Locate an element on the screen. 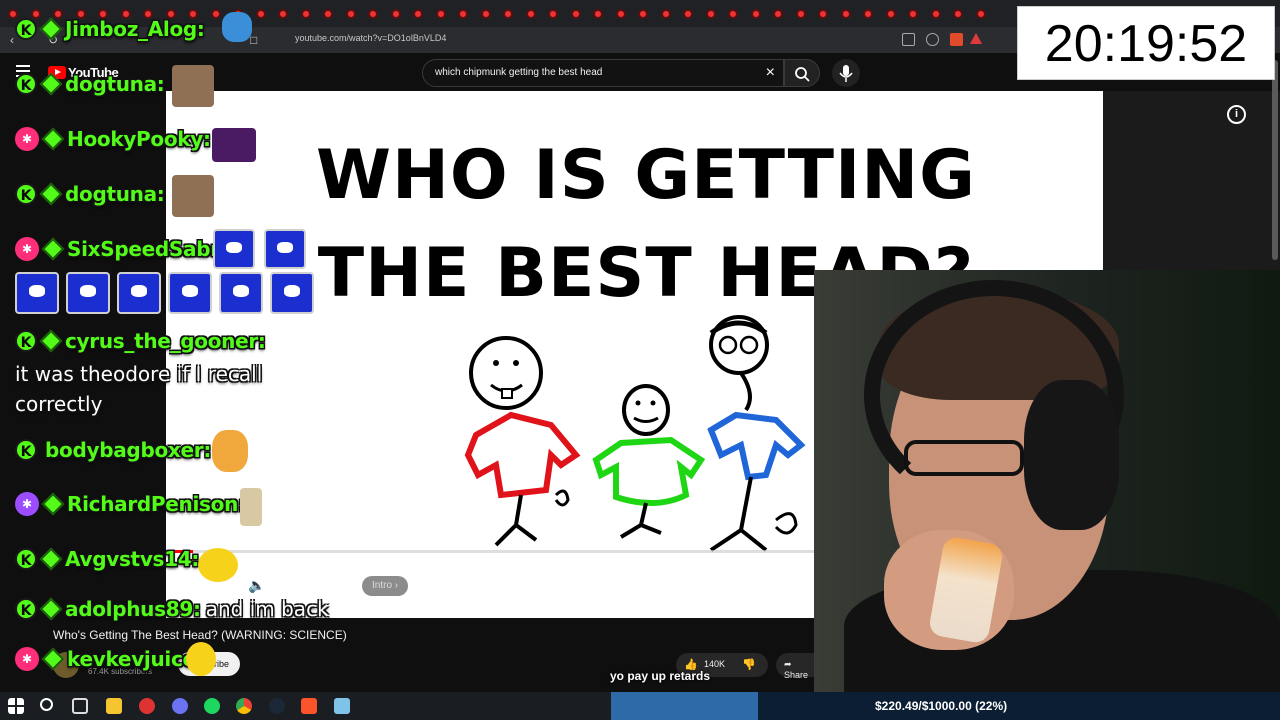 This screenshot has height=720, width=1280. thumbs-down-icon: 👎 is located at coordinates (749, 664).